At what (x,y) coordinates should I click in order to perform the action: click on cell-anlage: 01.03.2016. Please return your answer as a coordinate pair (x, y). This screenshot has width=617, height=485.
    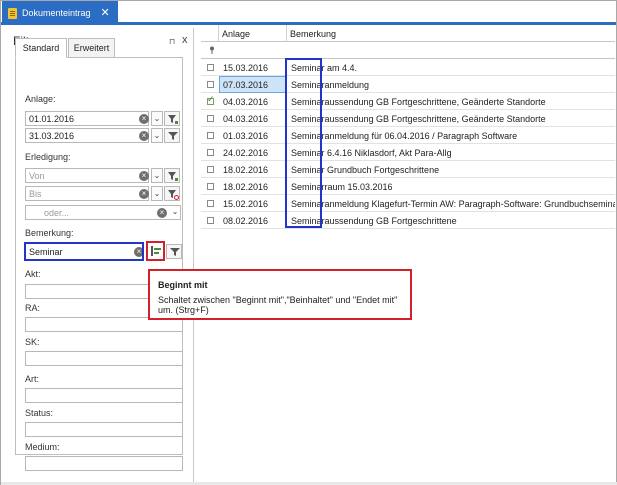
    Looking at the image, I should click on (253, 135).